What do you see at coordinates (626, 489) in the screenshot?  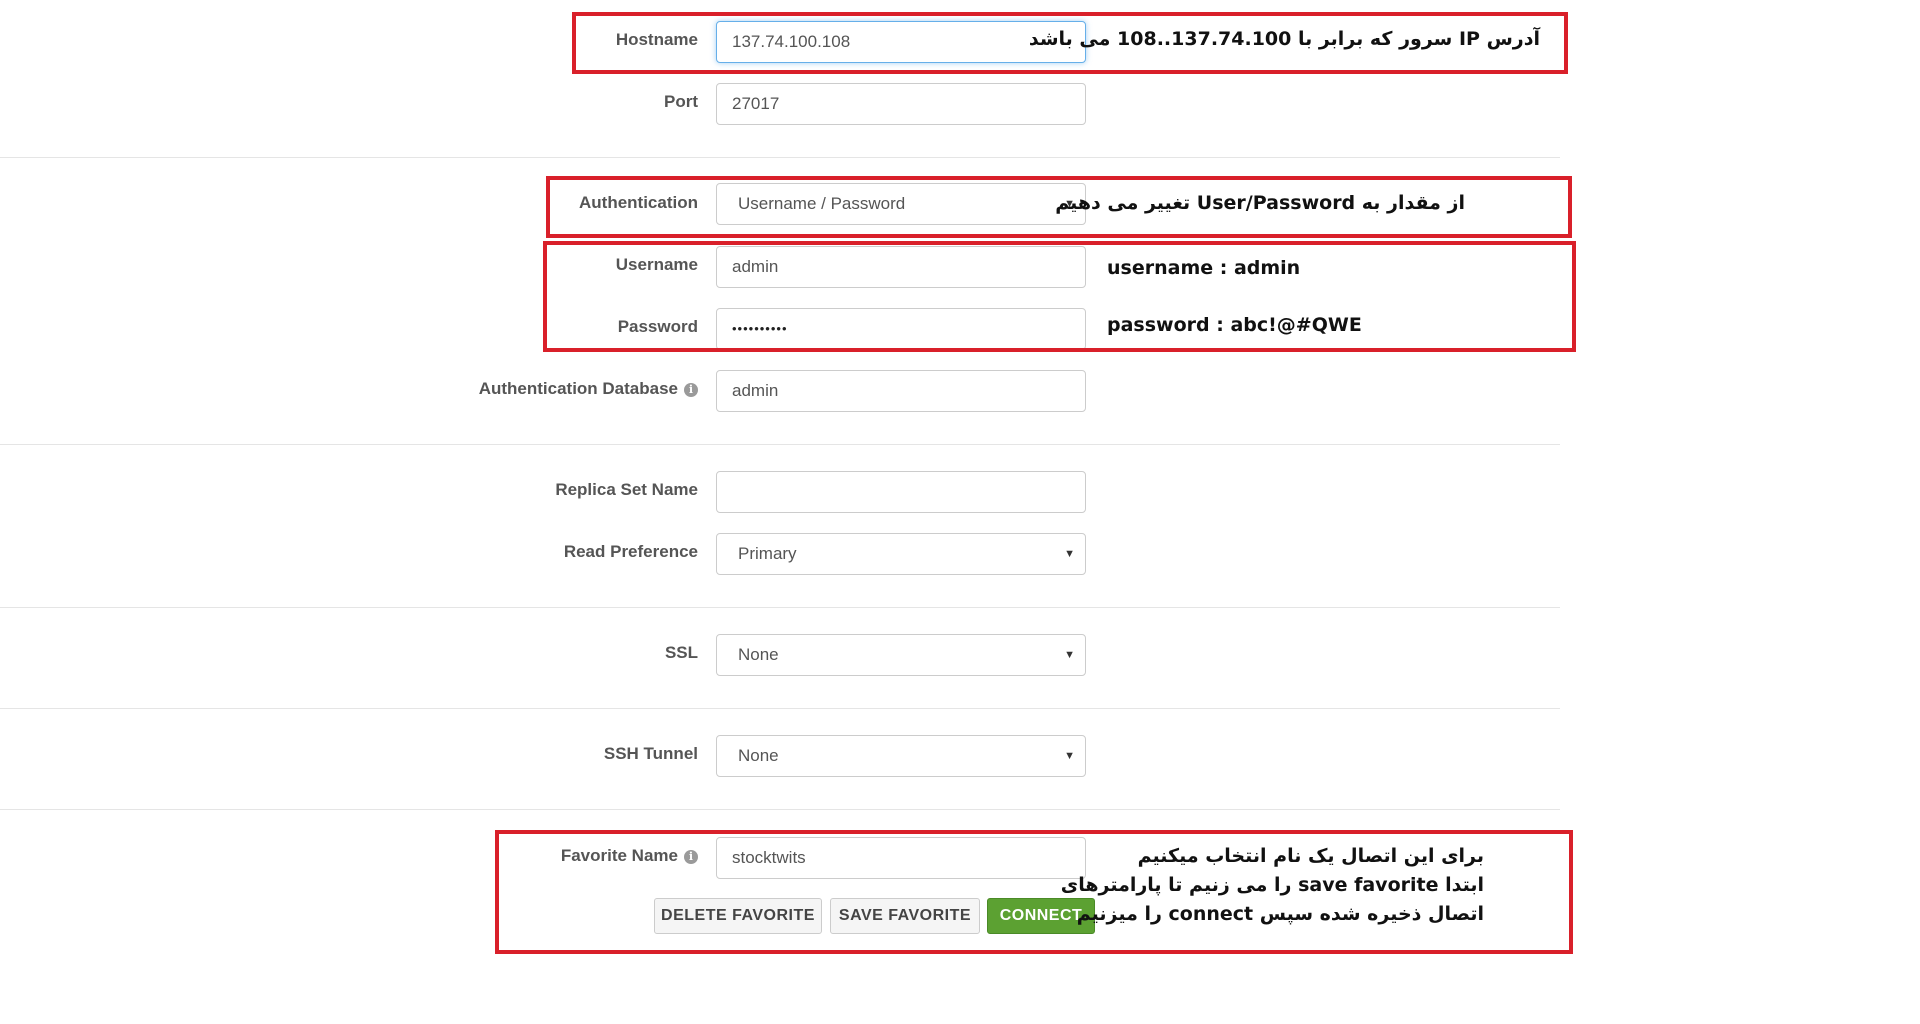 I see `replica-set-label: Replica Set Name` at bounding box center [626, 489].